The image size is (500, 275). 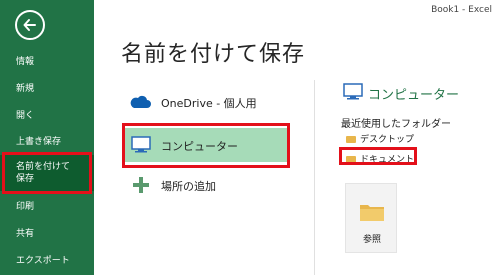 I want to click on nav-new: 新規, so click(x=47, y=89).